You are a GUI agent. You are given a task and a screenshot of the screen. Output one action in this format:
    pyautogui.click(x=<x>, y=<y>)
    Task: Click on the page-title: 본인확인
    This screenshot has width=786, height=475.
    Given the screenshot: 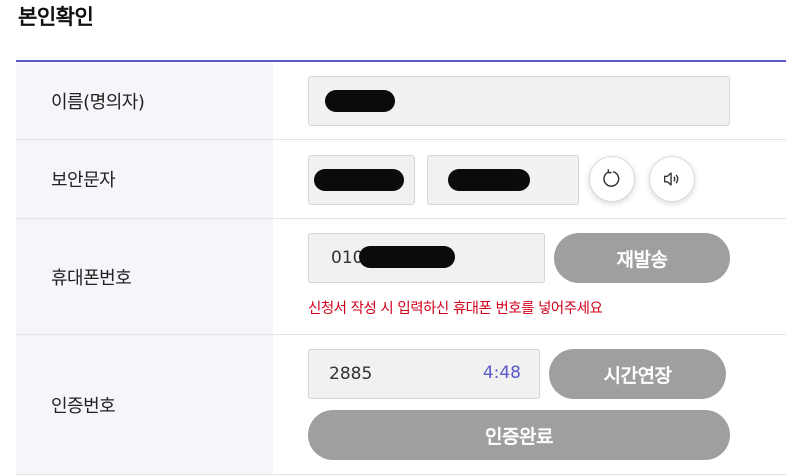 What is the action you would take?
    pyautogui.click(x=56, y=17)
    